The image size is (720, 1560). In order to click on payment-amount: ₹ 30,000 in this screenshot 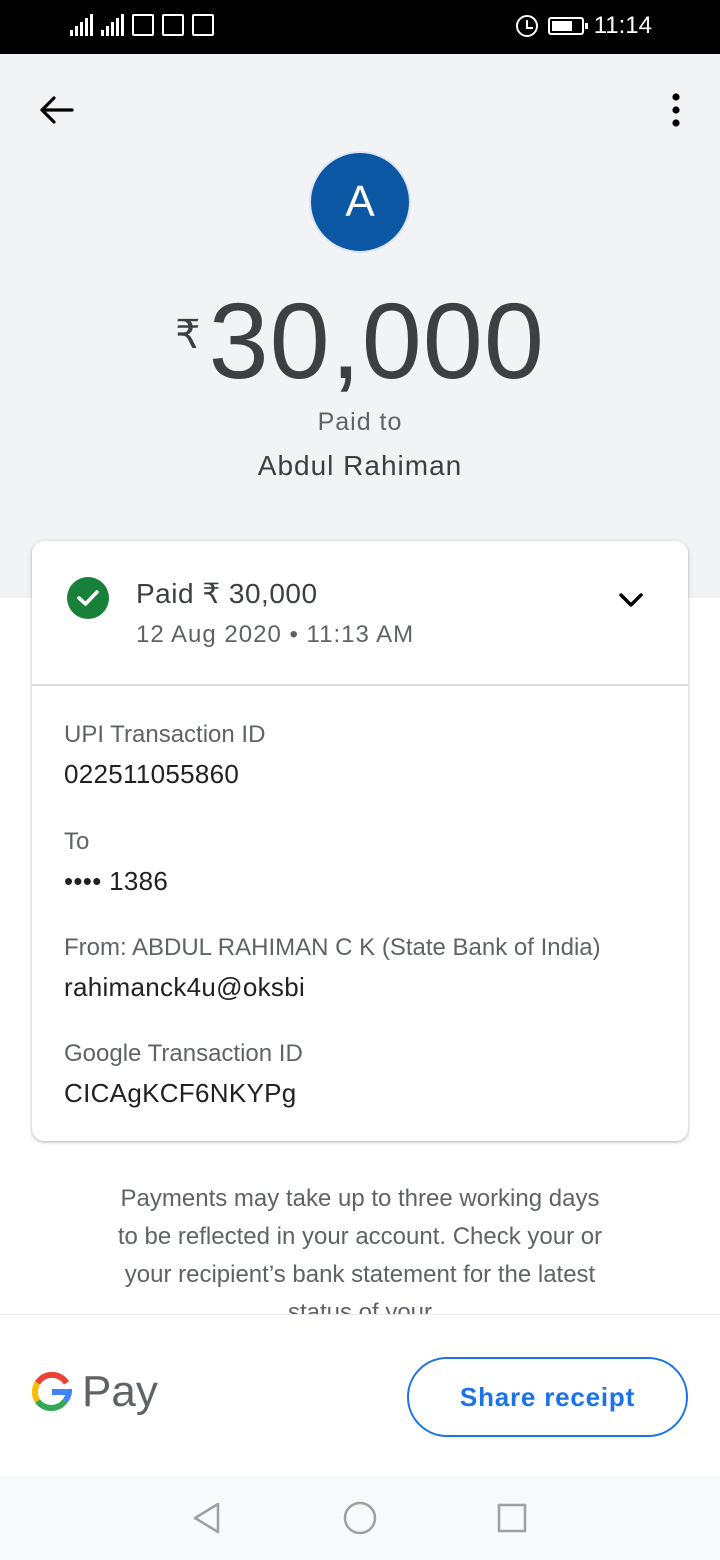, I will do `click(360, 340)`.